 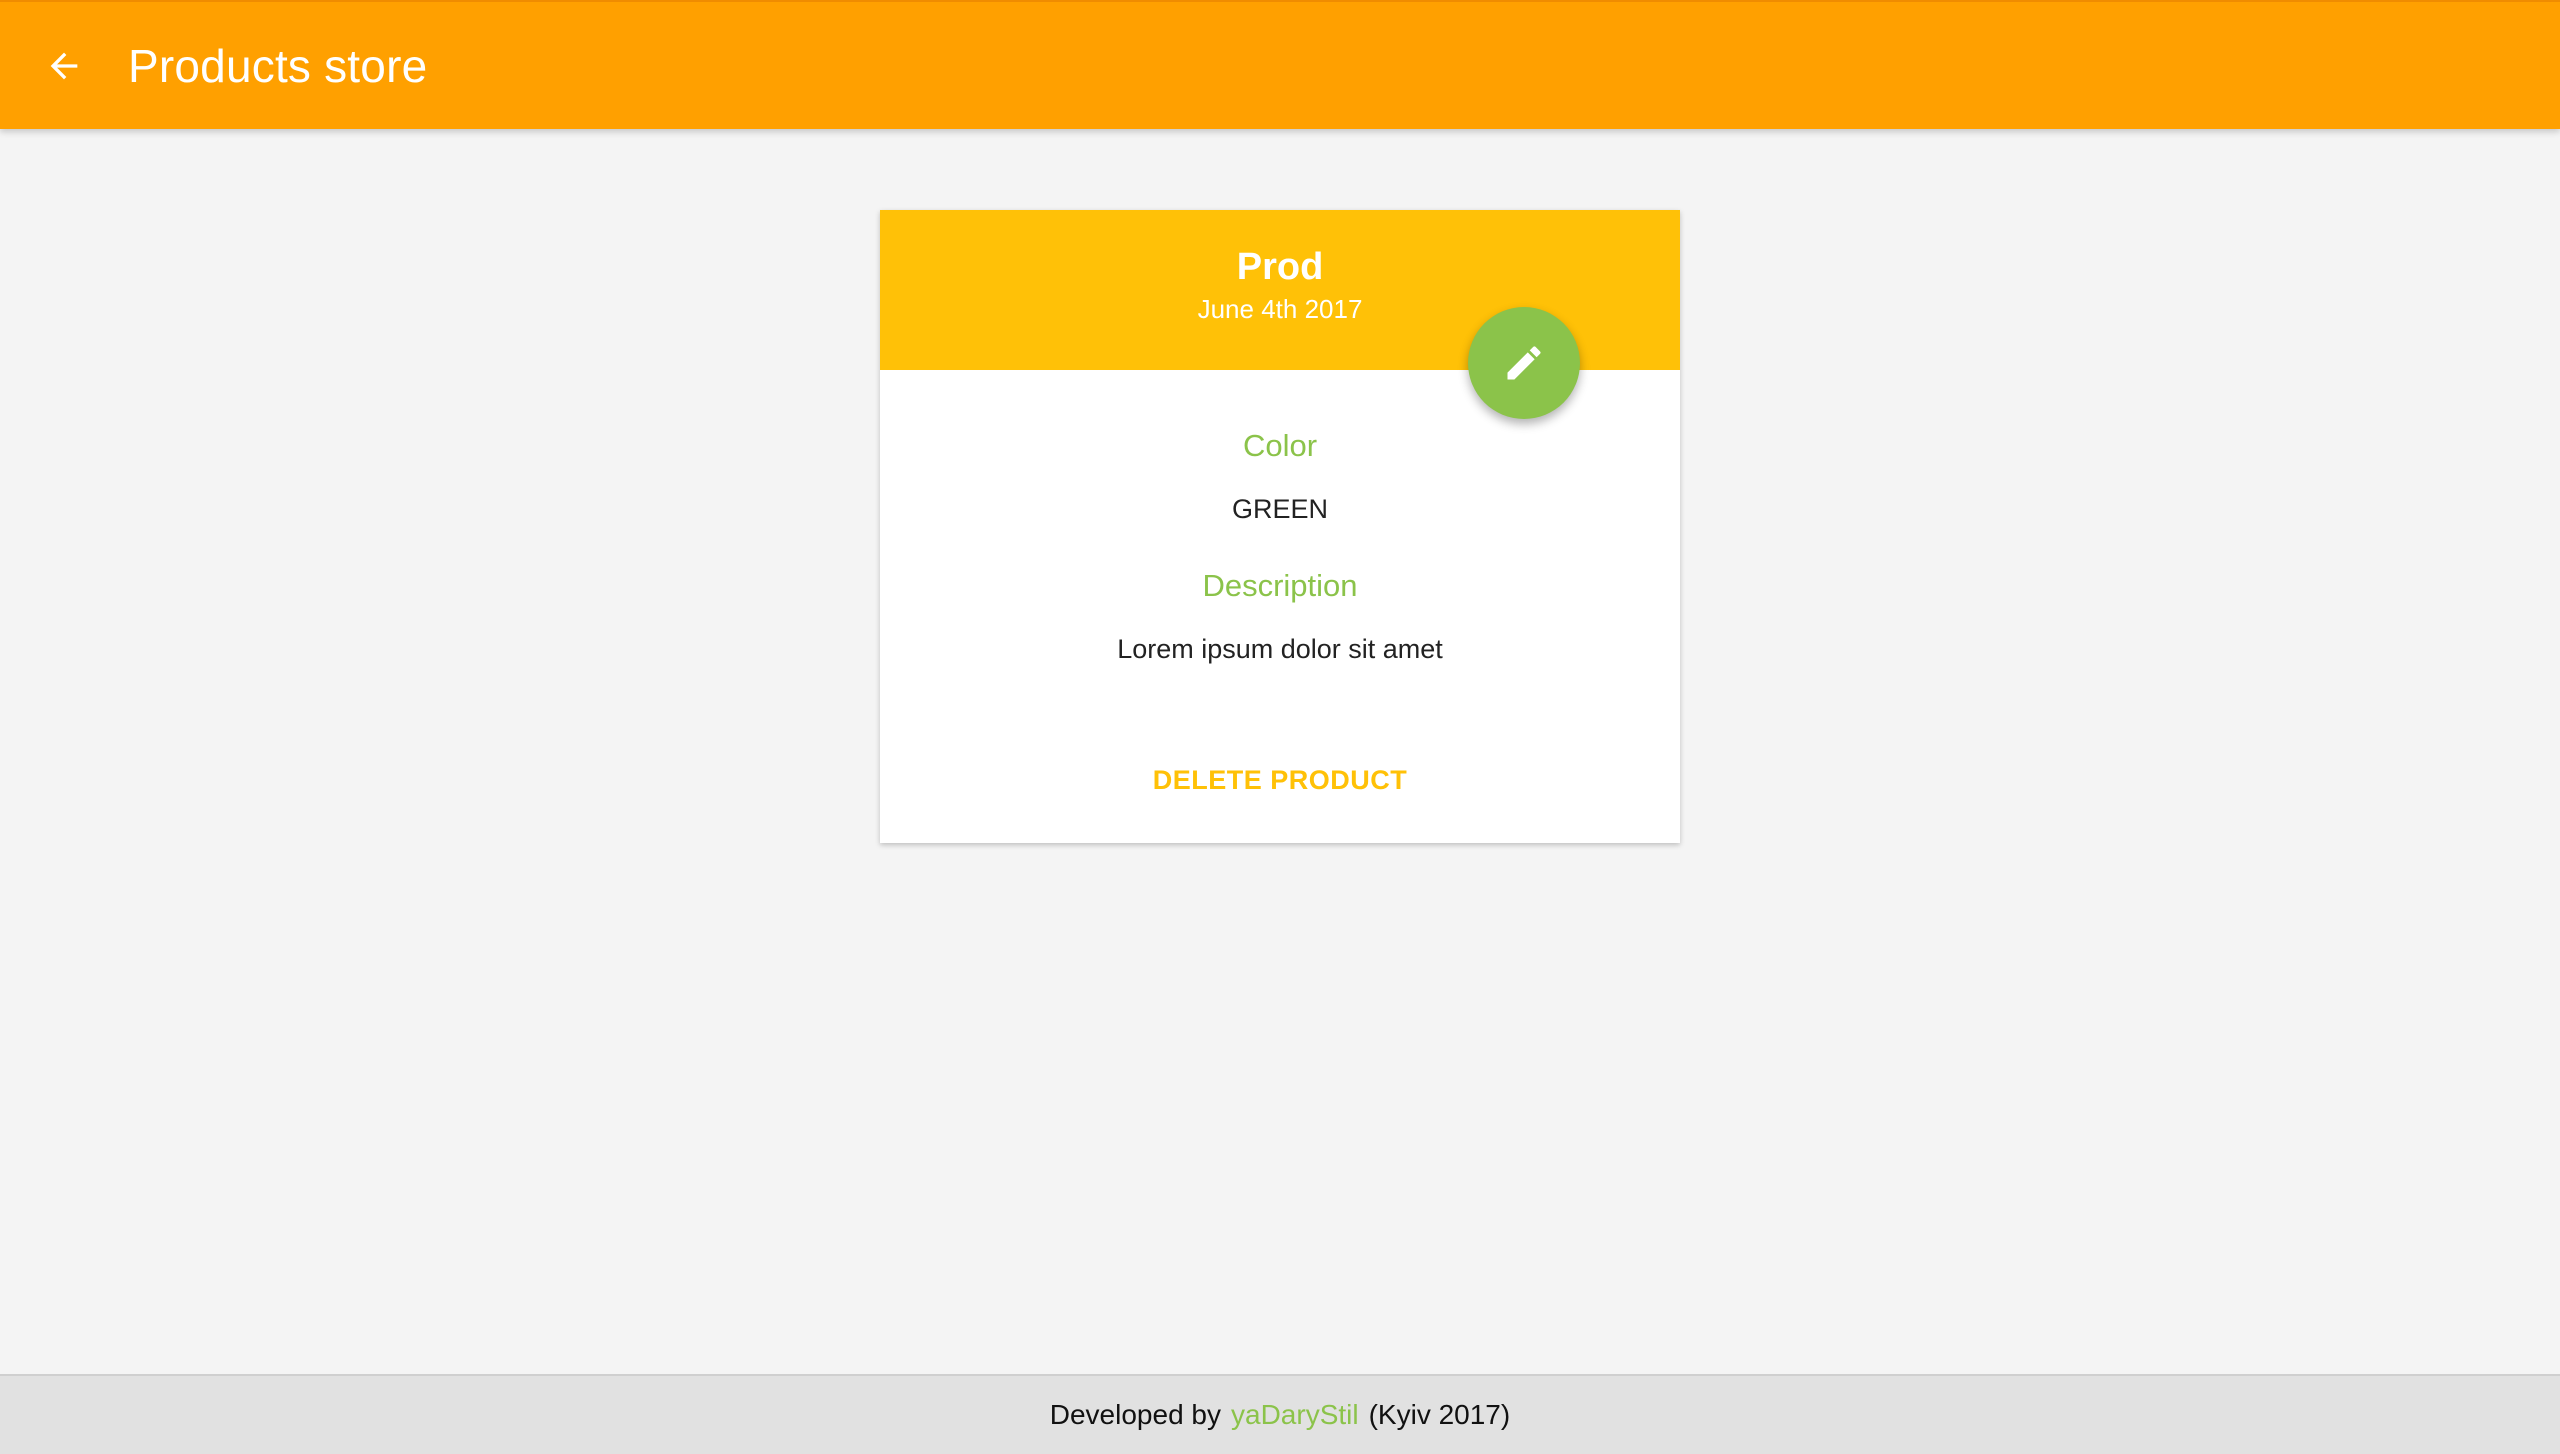 What do you see at coordinates (1280, 64) in the screenshot?
I see `app-bar: Products store` at bounding box center [1280, 64].